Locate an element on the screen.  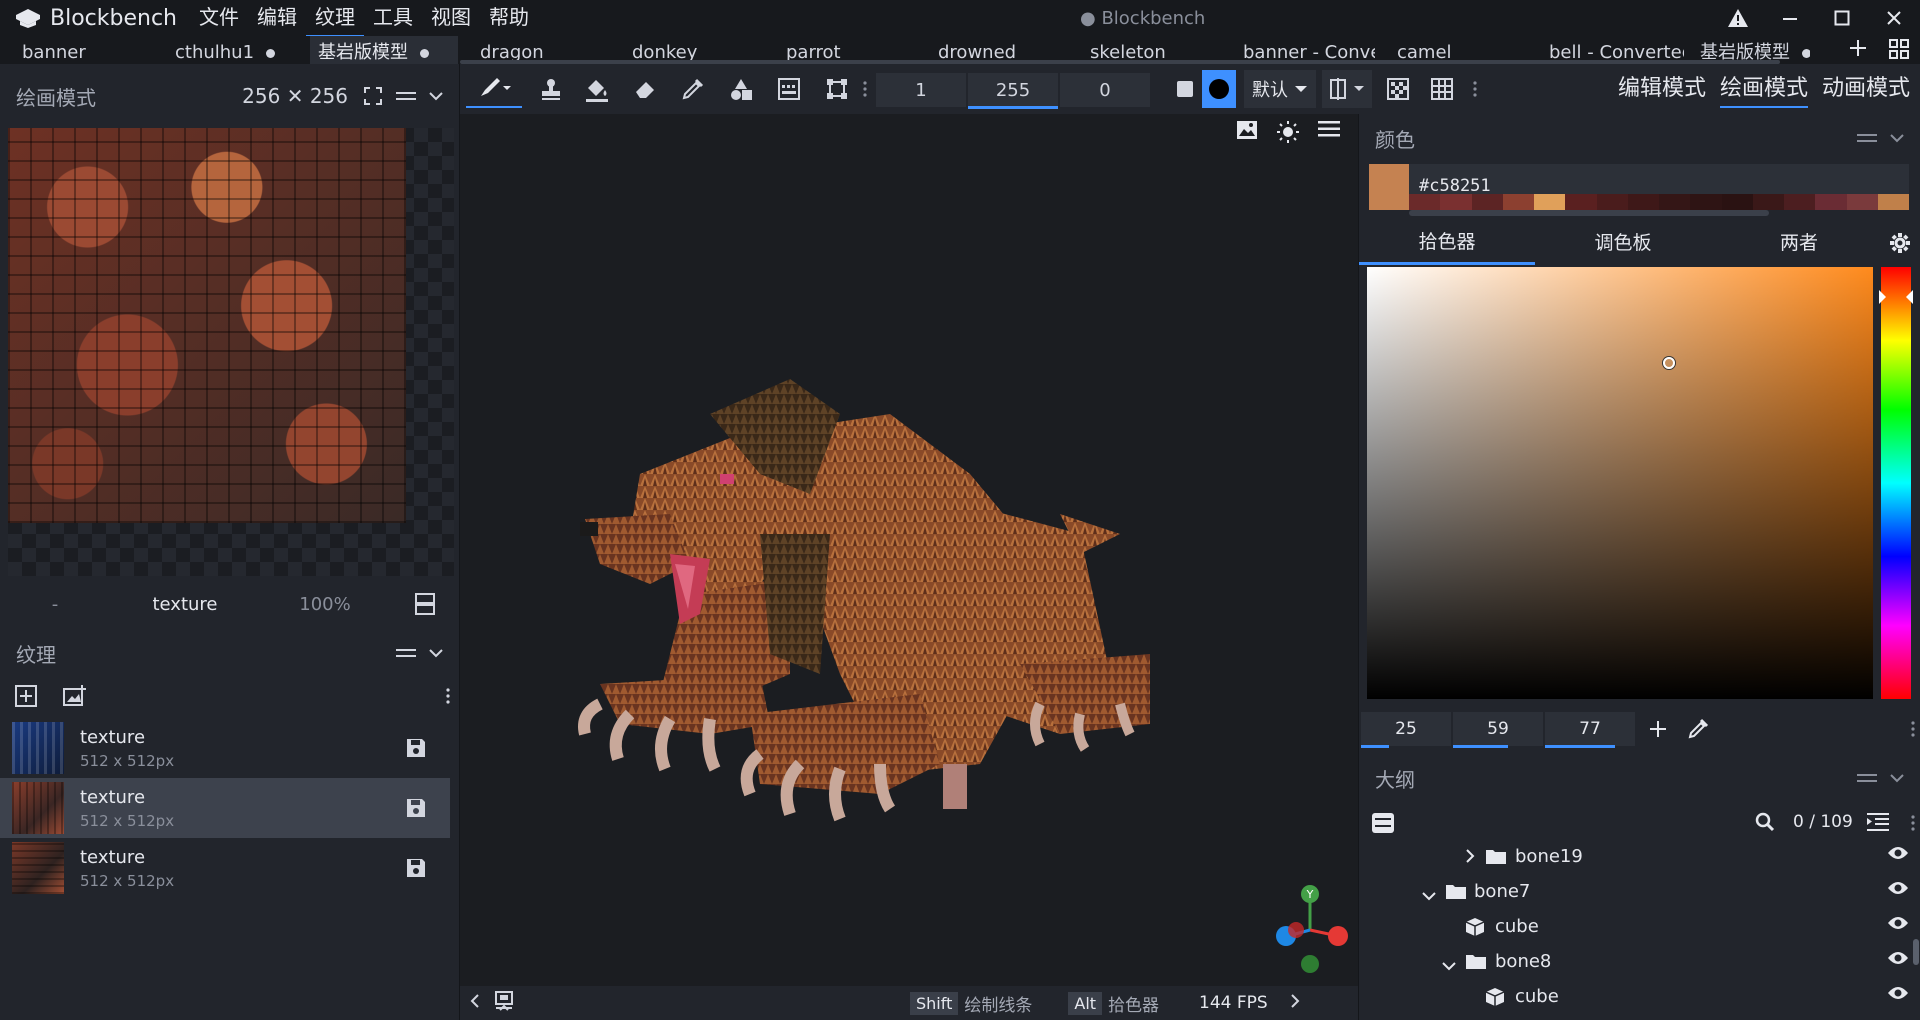
add-to-palette-icon is located at coordinates (1658, 731).